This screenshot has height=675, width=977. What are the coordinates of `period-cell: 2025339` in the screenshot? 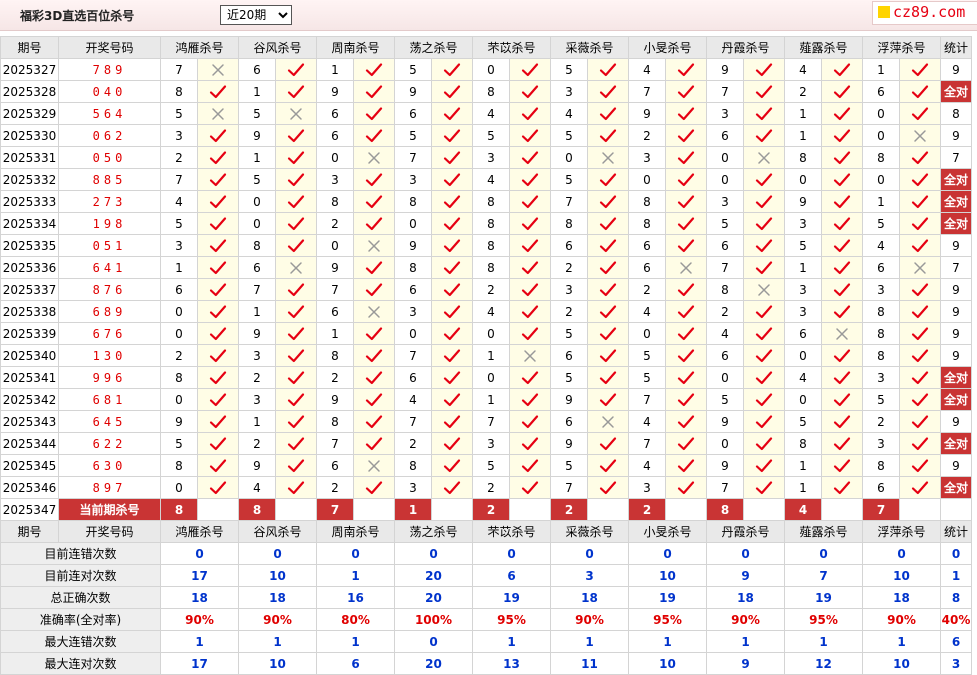 It's located at (29, 333).